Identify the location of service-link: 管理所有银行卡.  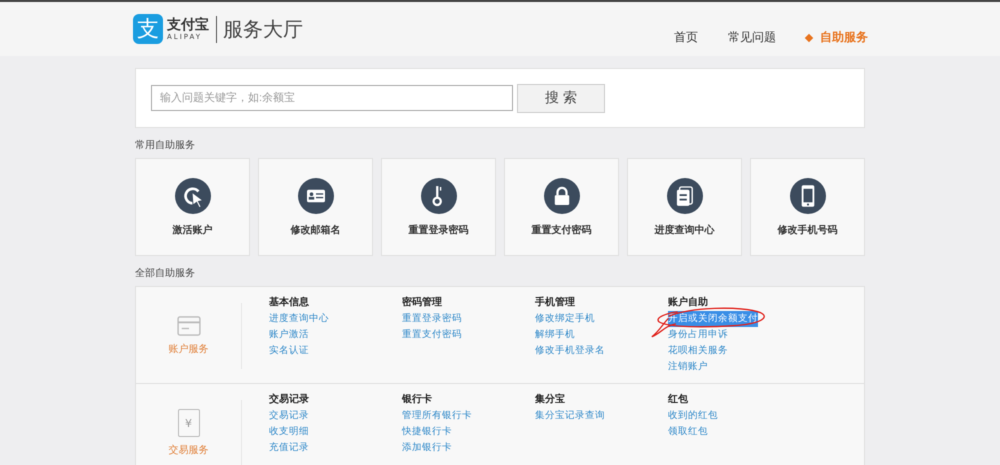
(437, 416).